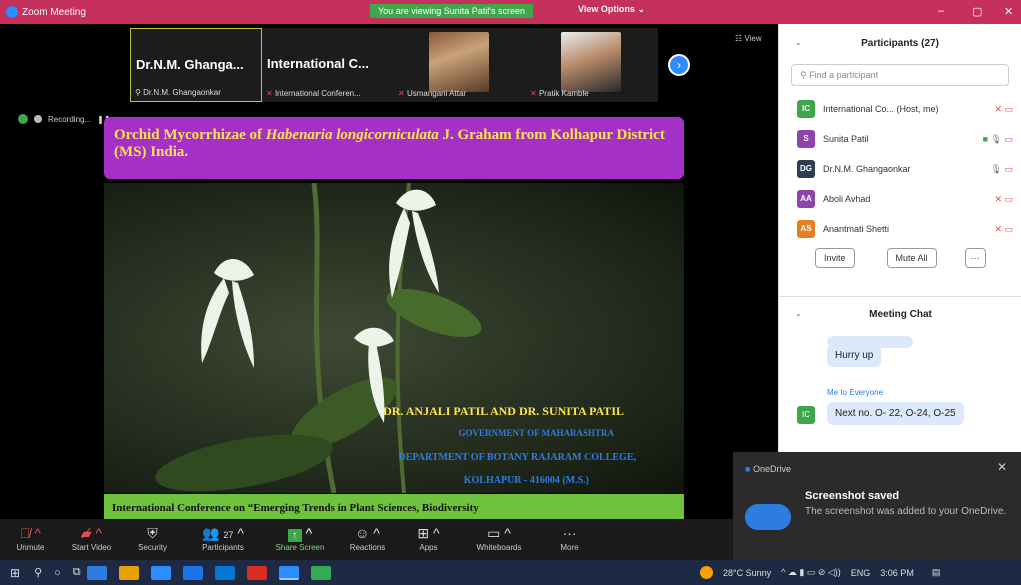 This screenshot has width=1021, height=585. I want to click on view-button: ☷ View, so click(748, 38).